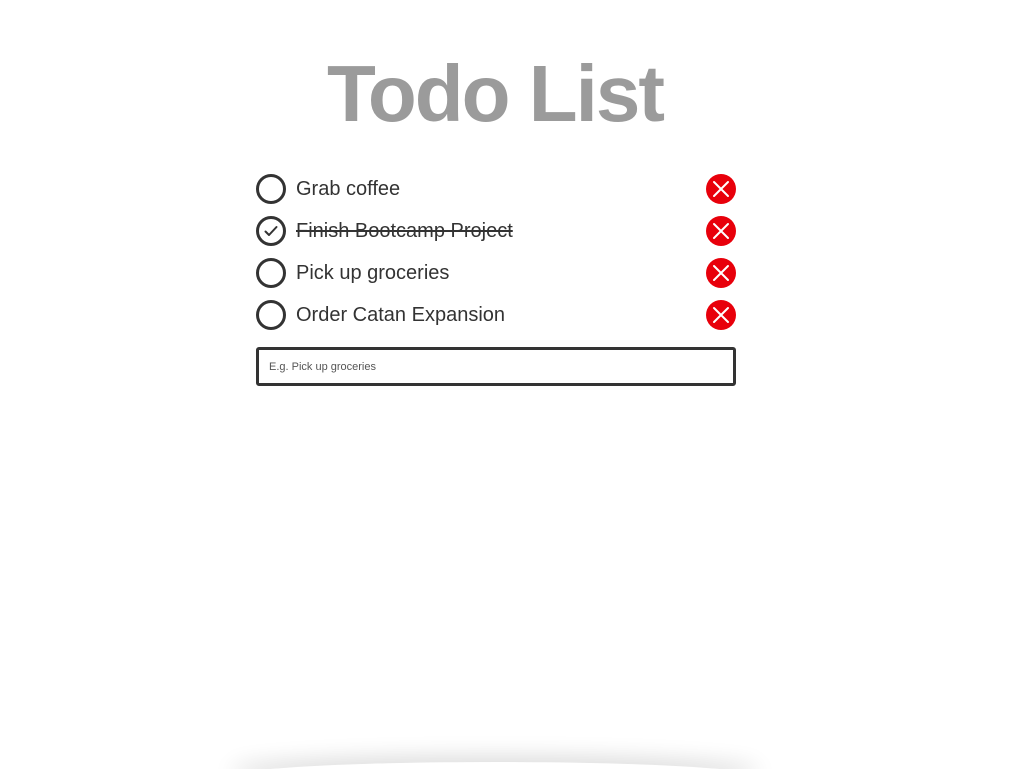 The height and width of the screenshot is (769, 1031). I want to click on todo-item: Order Catan Expansion, so click(496, 315).